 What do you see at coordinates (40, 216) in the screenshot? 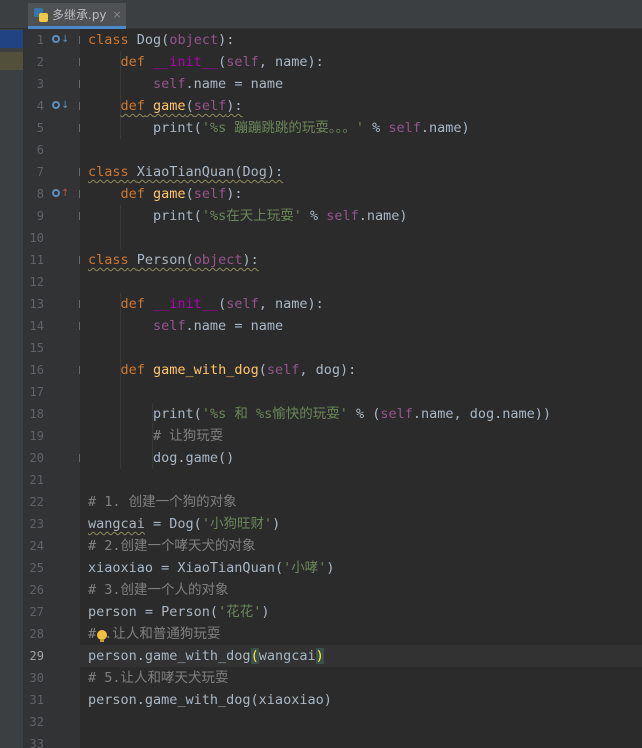
I see `line-number: 9` at bounding box center [40, 216].